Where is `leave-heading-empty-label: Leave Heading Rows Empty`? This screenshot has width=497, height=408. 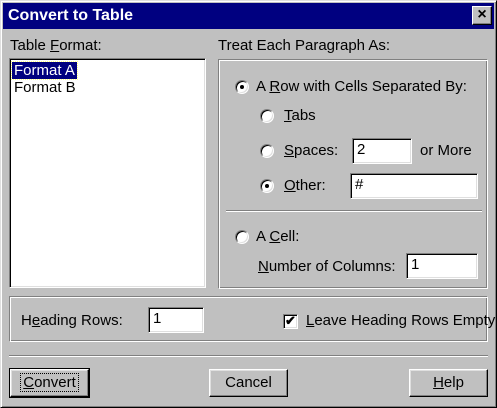
leave-heading-empty-label: Leave Heading Rows Empty is located at coordinates (400, 321).